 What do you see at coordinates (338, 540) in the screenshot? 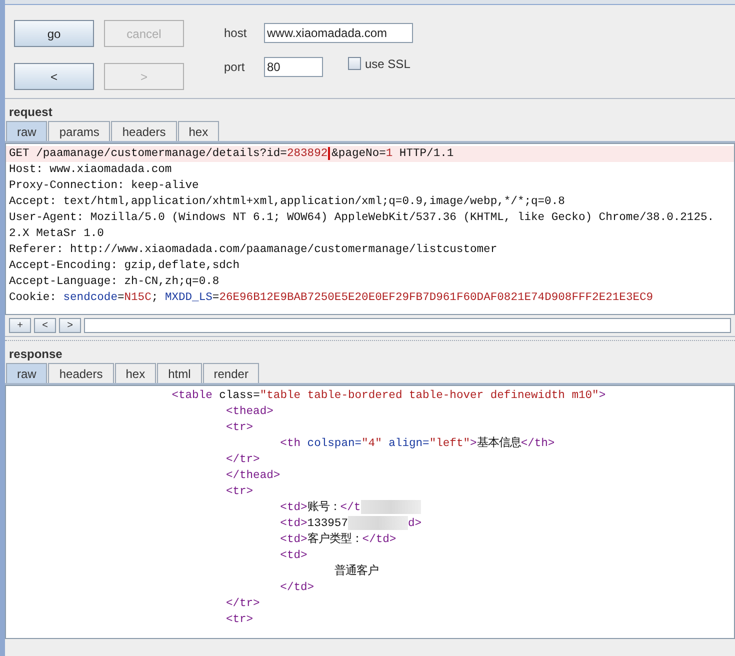
I see `code-line: <td>客户类型：</td>` at bounding box center [338, 540].